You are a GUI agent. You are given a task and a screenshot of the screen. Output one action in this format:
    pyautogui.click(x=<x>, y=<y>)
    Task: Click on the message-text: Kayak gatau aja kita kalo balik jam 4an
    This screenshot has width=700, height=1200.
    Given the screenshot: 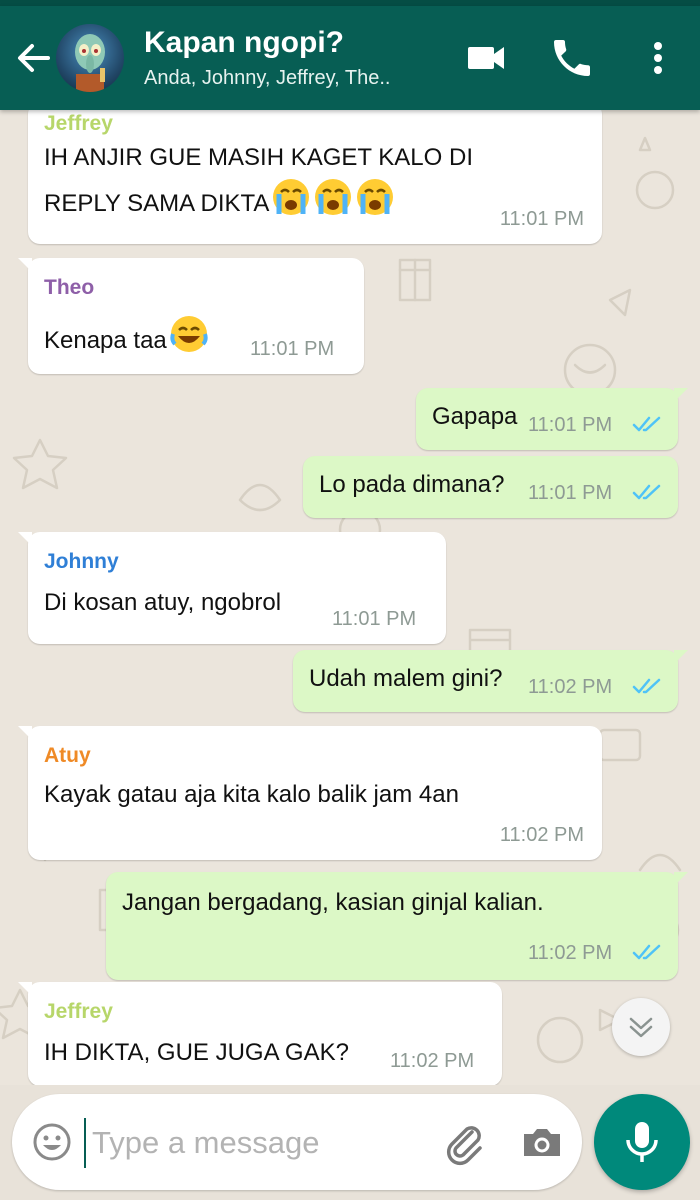 What is the action you would take?
    pyautogui.click(x=251, y=794)
    